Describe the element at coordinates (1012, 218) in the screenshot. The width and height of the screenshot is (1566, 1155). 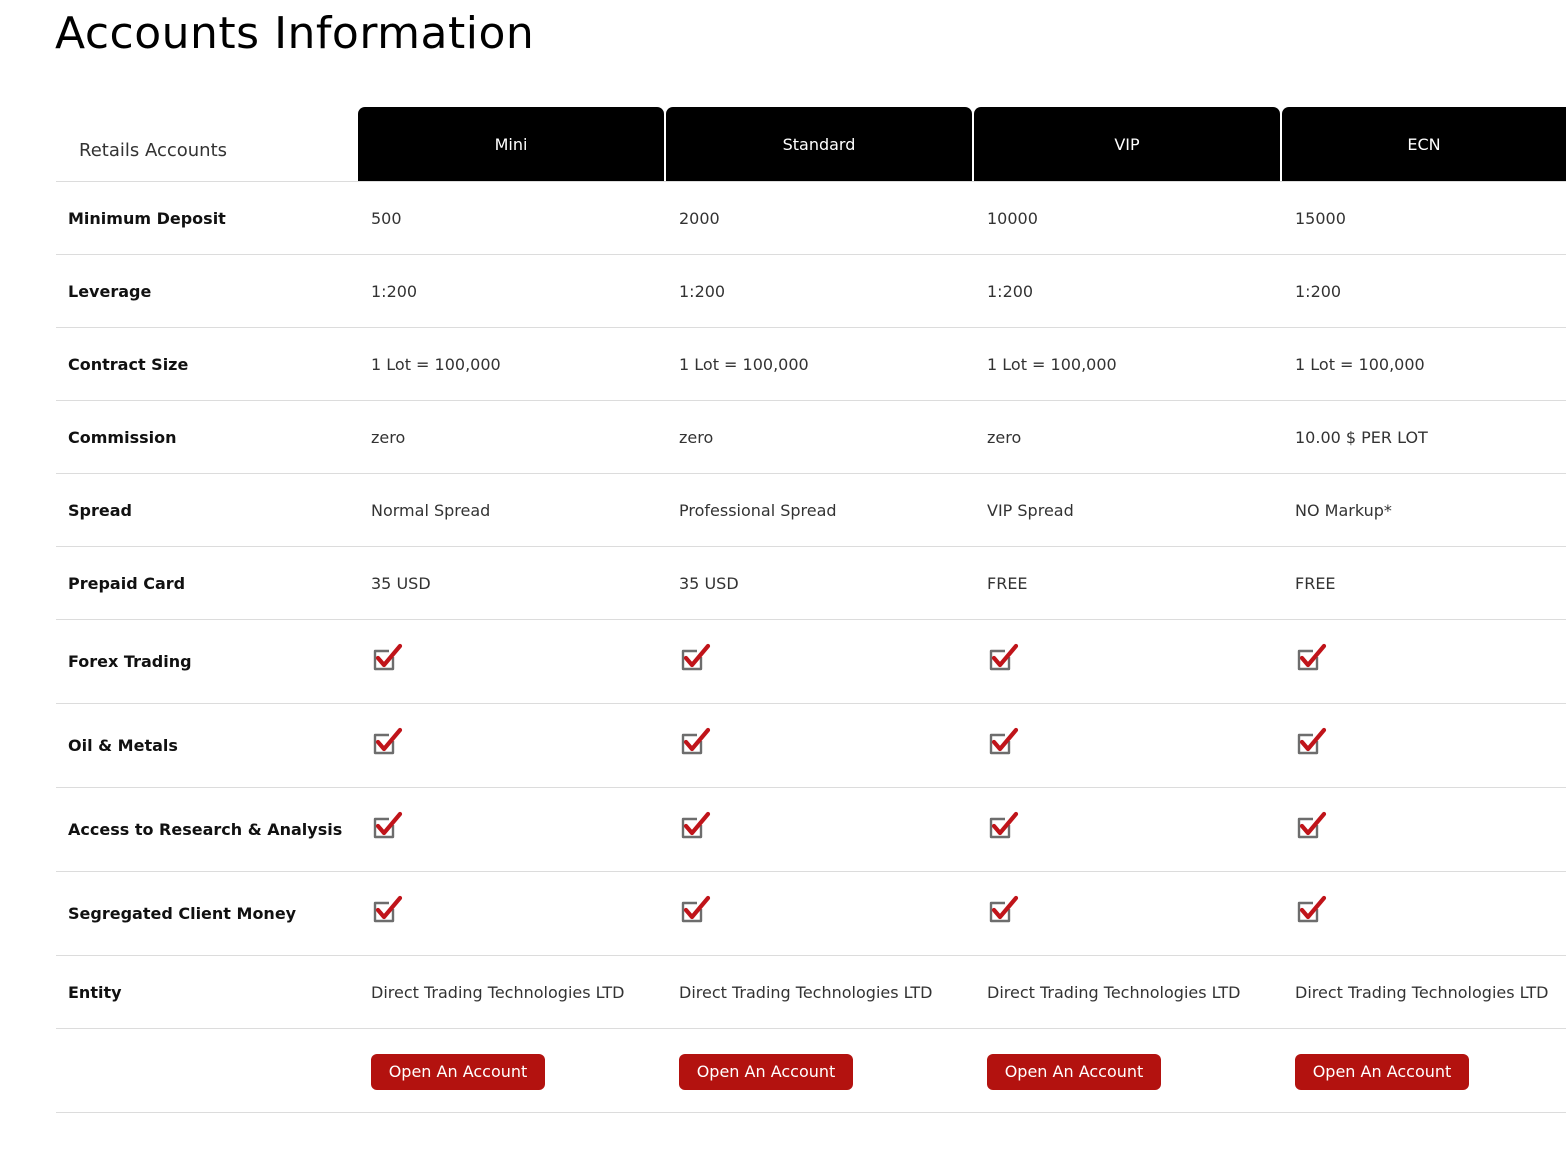
I see `table-cell: 10000` at that location.